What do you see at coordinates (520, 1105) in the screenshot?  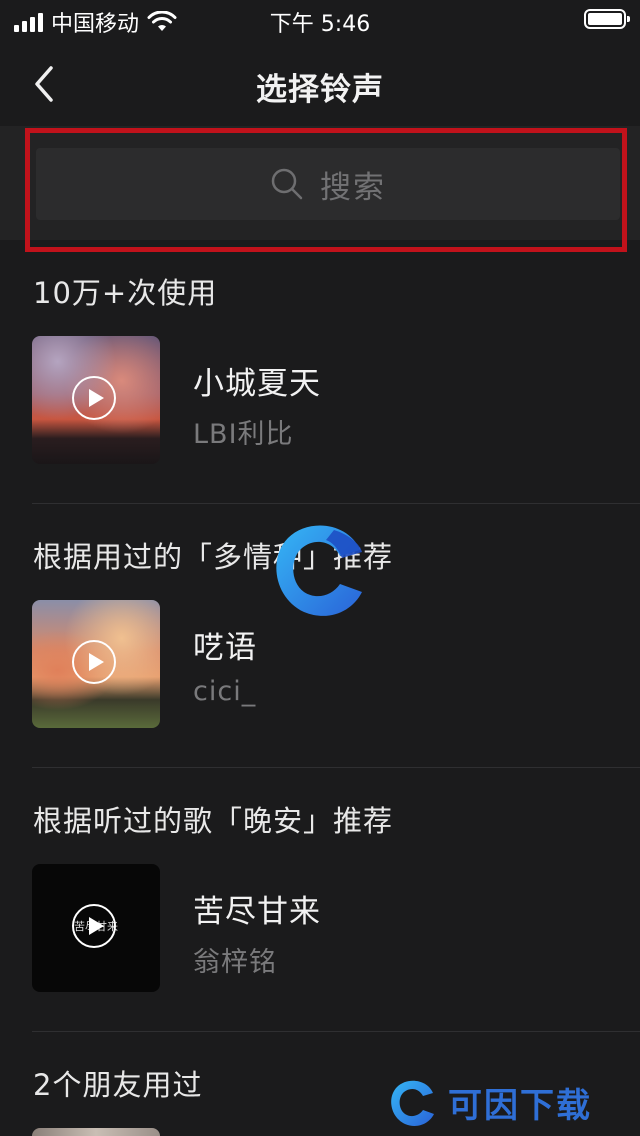 I see `watermark-text: 可因下载` at bounding box center [520, 1105].